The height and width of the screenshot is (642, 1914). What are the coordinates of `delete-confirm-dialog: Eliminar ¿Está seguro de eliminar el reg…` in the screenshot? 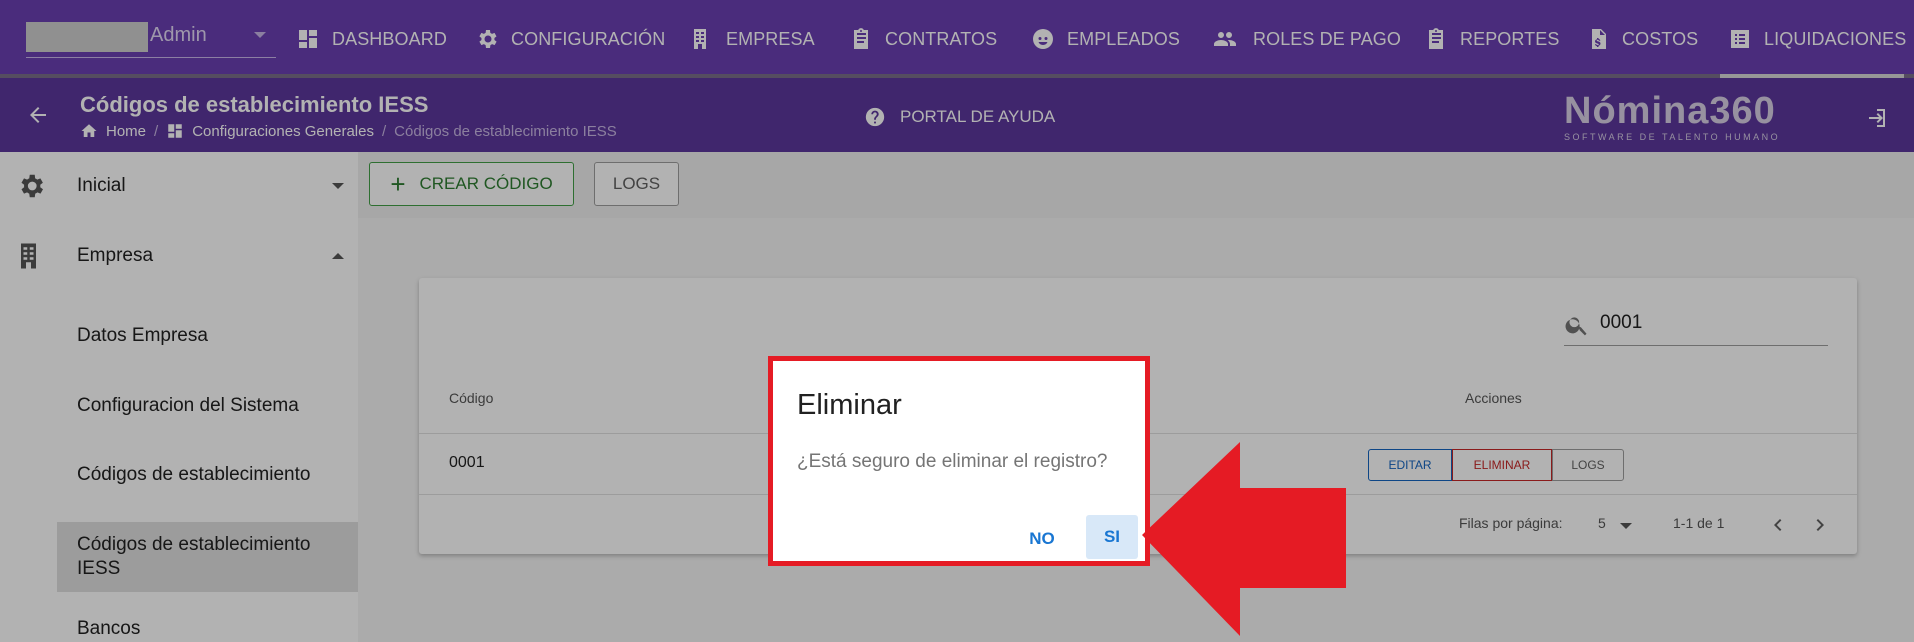 It's located at (959, 461).